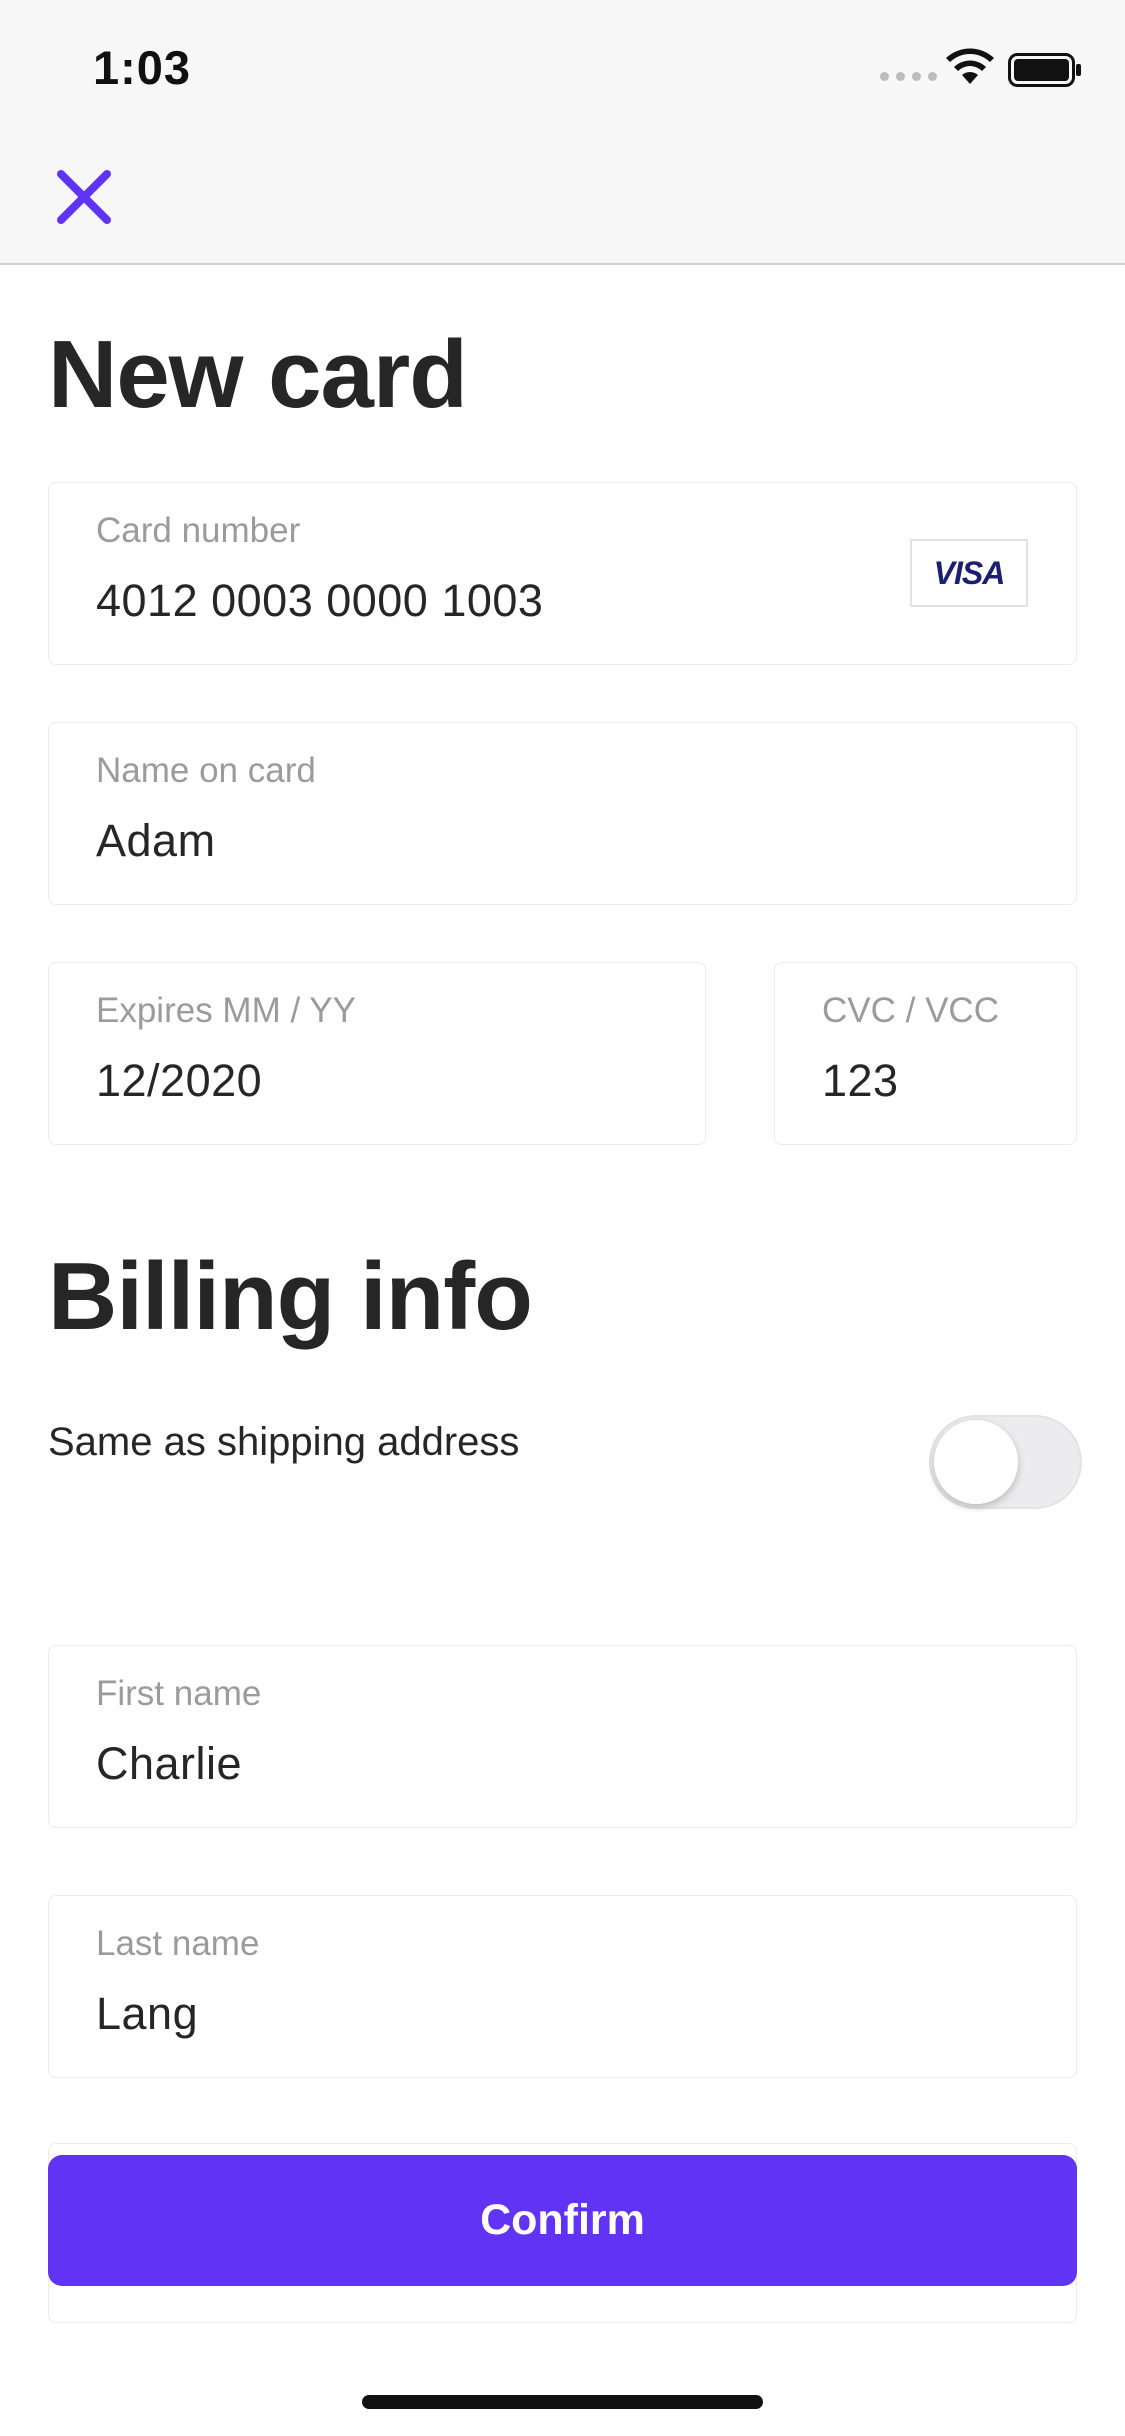 The height and width of the screenshot is (2436, 1125). What do you see at coordinates (206, 770) in the screenshot?
I see `name-on-card-label: Name on card` at bounding box center [206, 770].